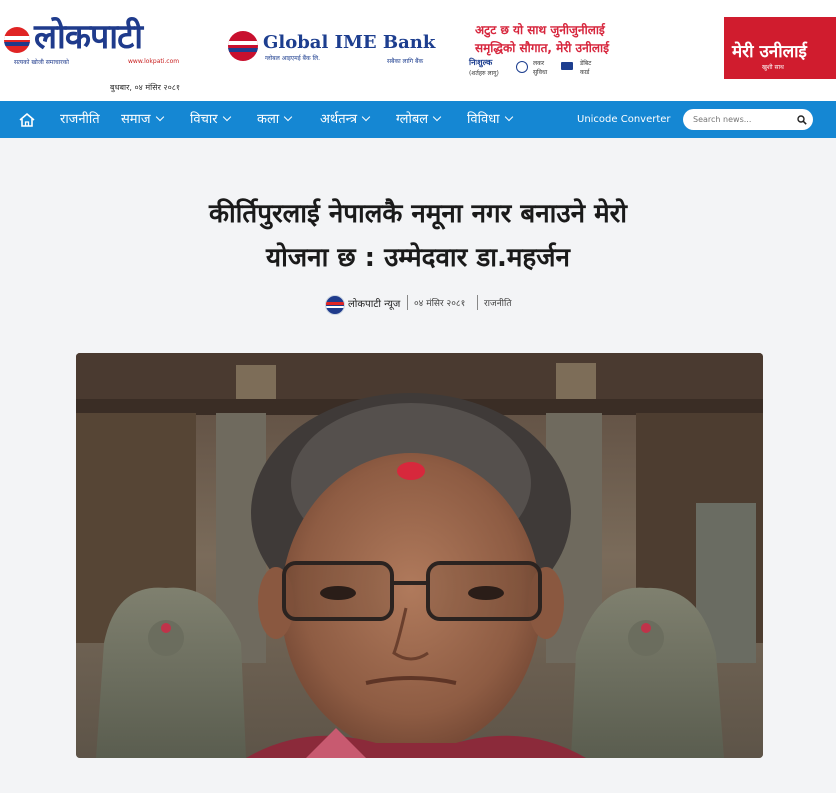  I want to click on ad-feature-locker-line1: लकर, so click(539, 63).